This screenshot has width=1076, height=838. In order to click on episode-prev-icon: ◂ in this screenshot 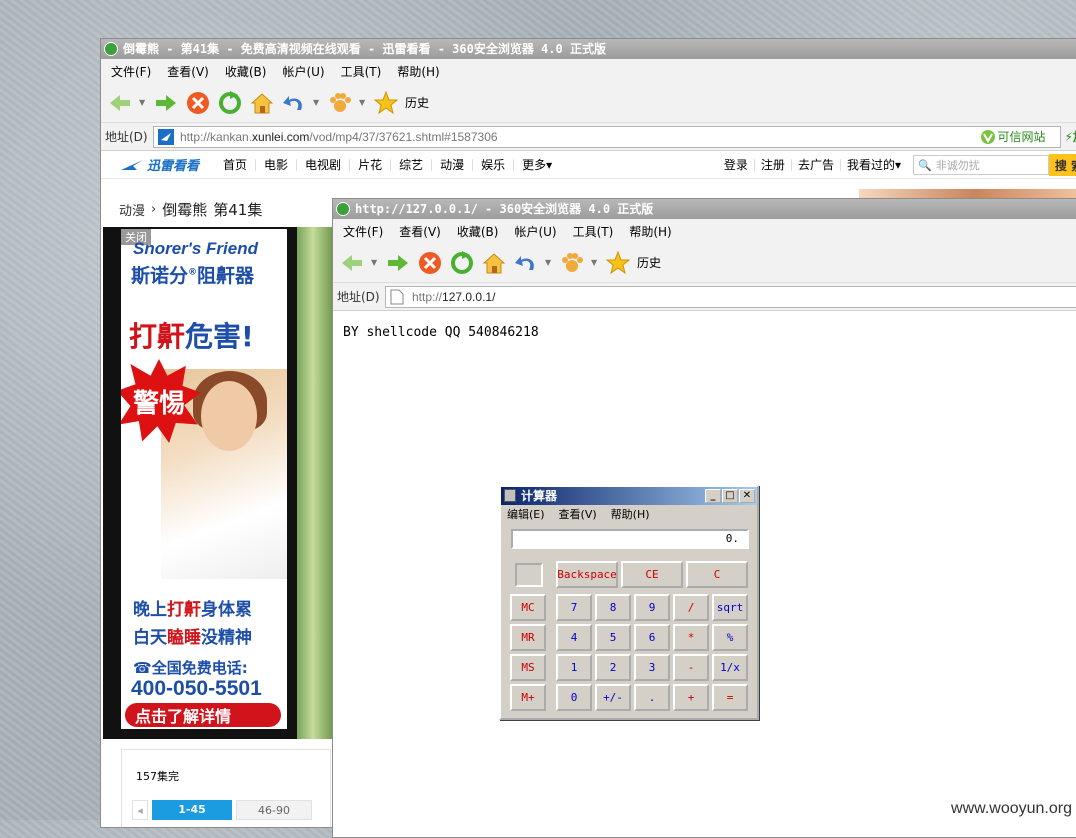, I will do `click(140, 810)`.